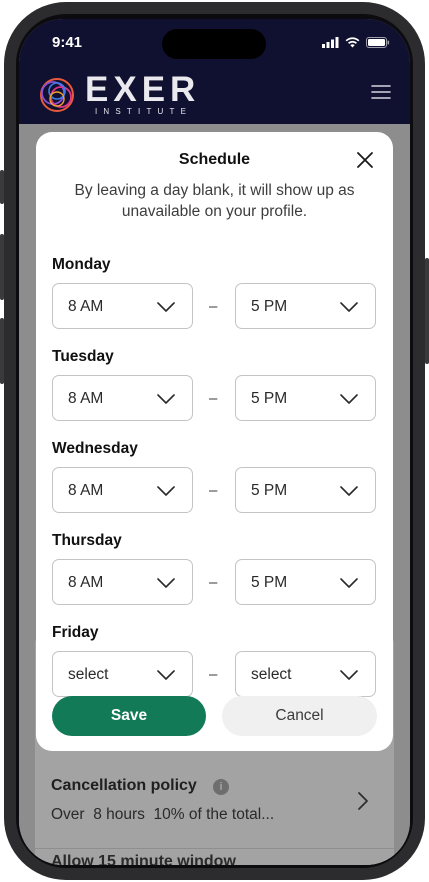 This screenshot has height=882, width=429. I want to click on day-label-monday: Monday, so click(81, 264).